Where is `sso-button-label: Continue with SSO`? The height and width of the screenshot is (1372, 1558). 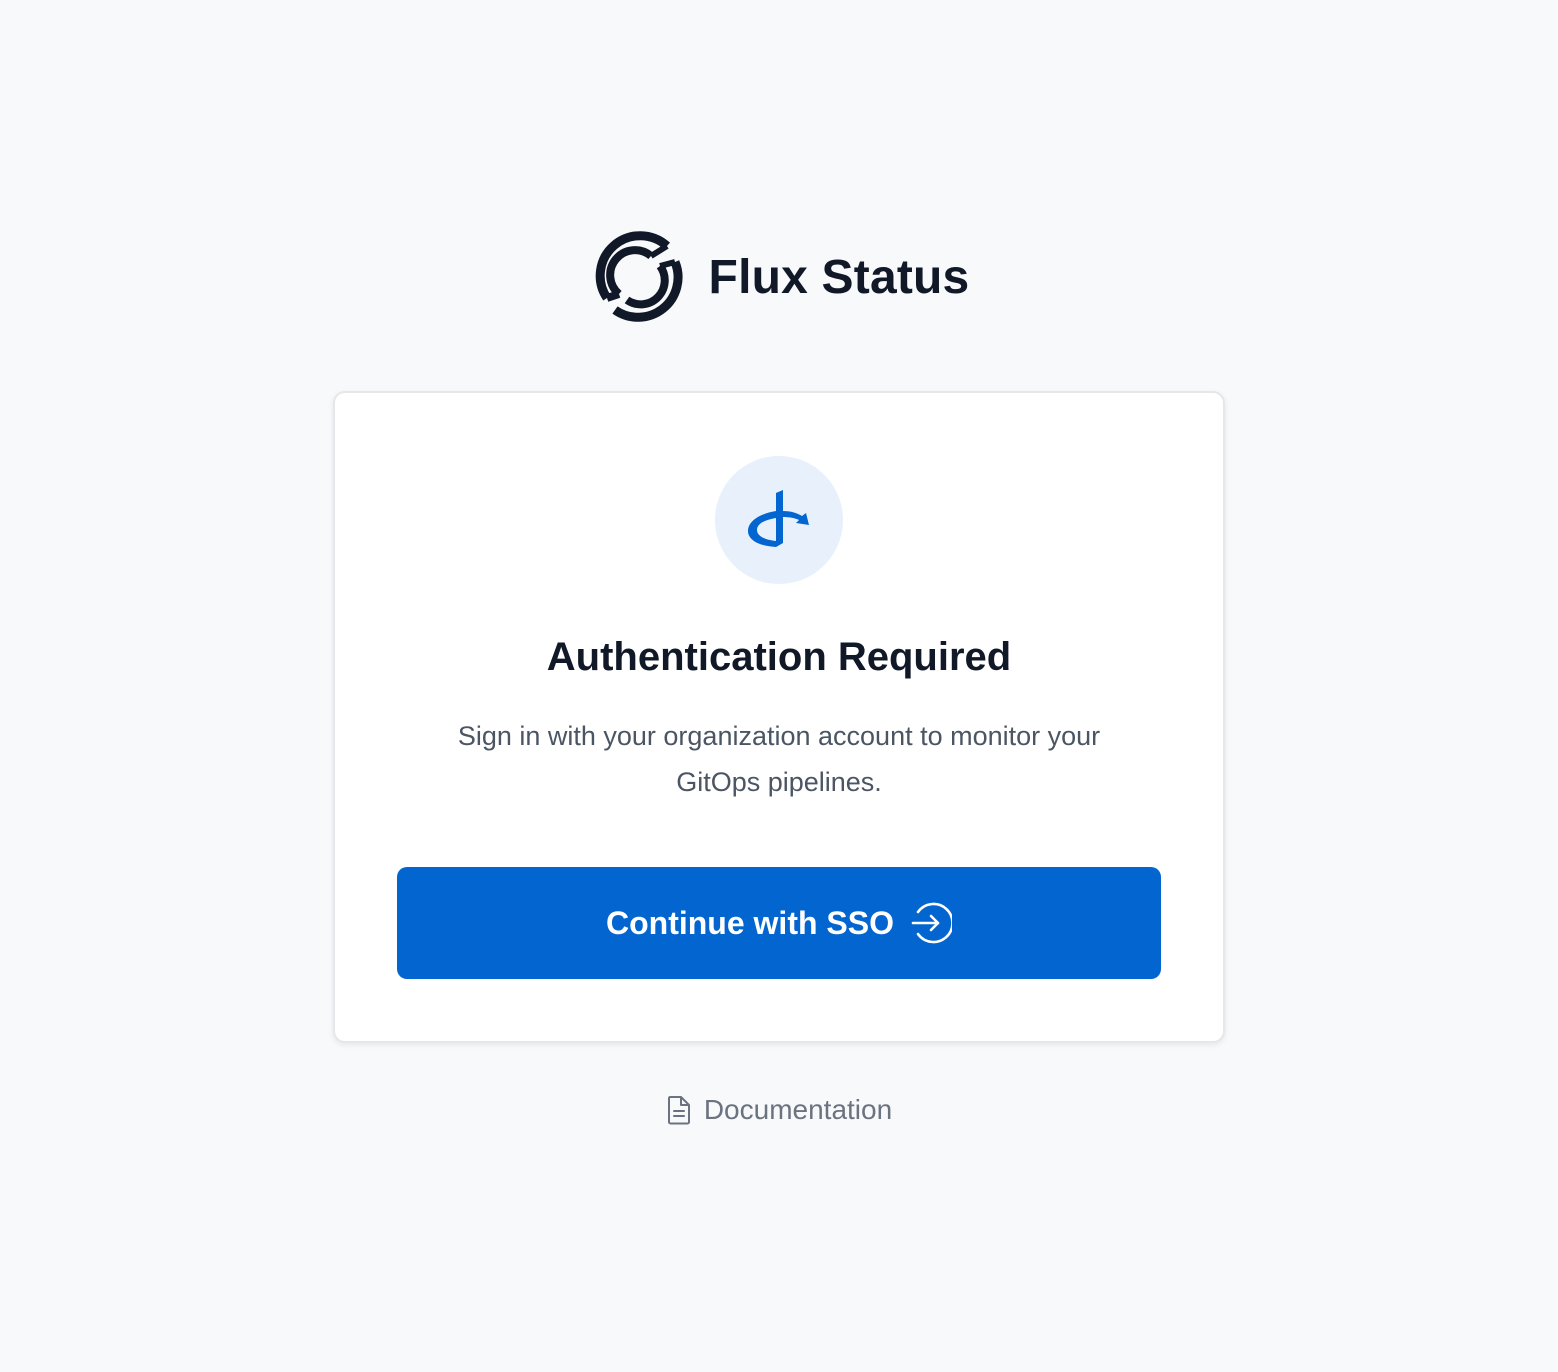 sso-button-label: Continue with SSO is located at coordinates (750, 922).